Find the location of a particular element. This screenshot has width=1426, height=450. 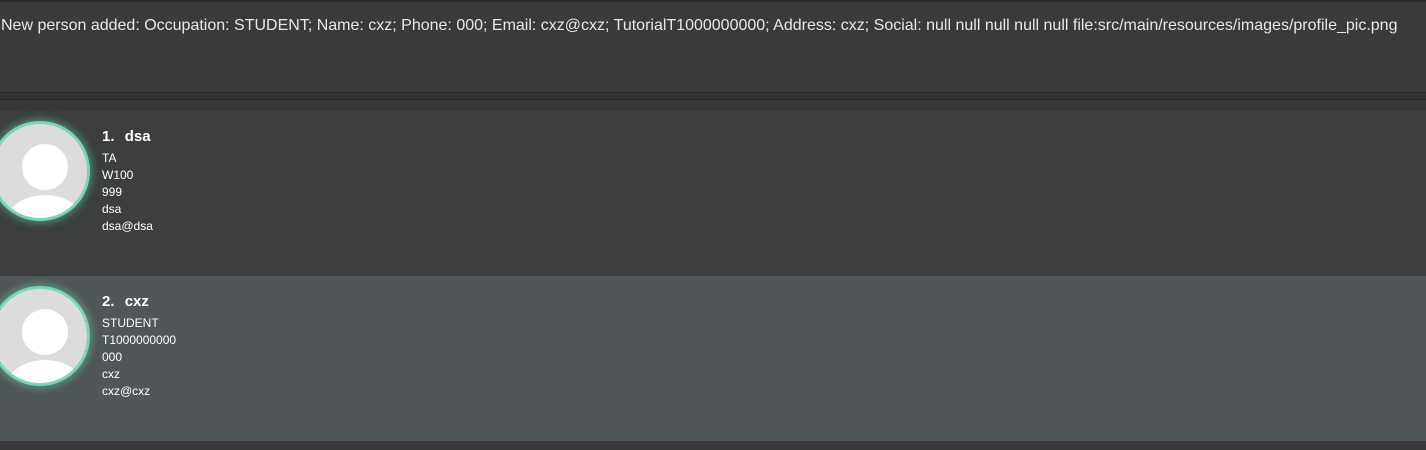

person-phone: 999 is located at coordinates (112, 192).